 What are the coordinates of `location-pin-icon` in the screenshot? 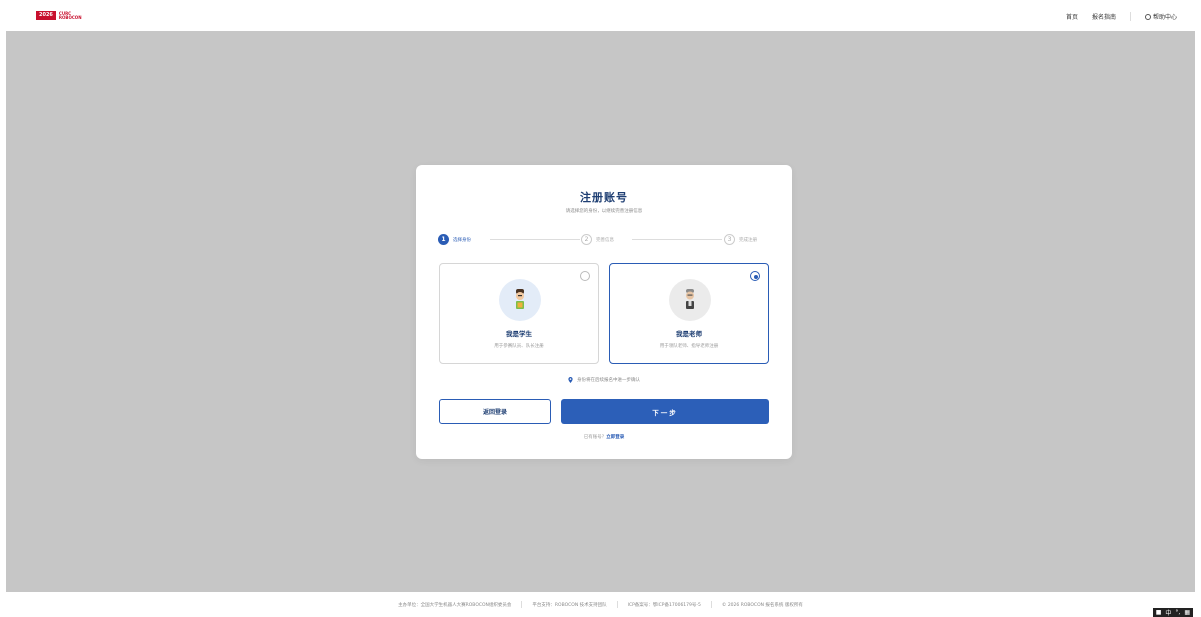 It's located at (570, 380).